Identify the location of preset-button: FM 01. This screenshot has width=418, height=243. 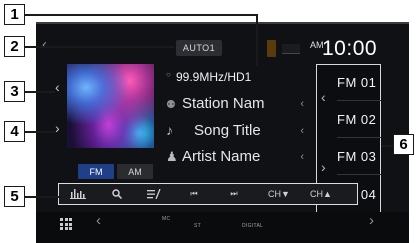
(359, 83).